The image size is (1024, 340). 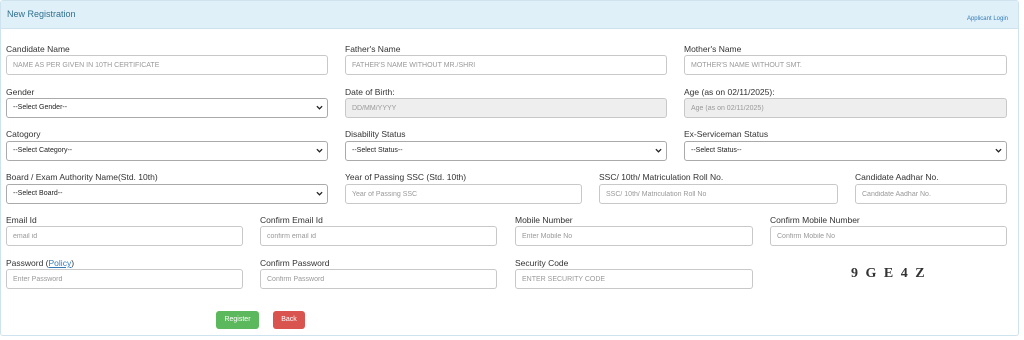 What do you see at coordinates (815, 220) in the screenshot?
I see `confirm-mobile-label: Confirm Mobile Number` at bounding box center [815, 220].